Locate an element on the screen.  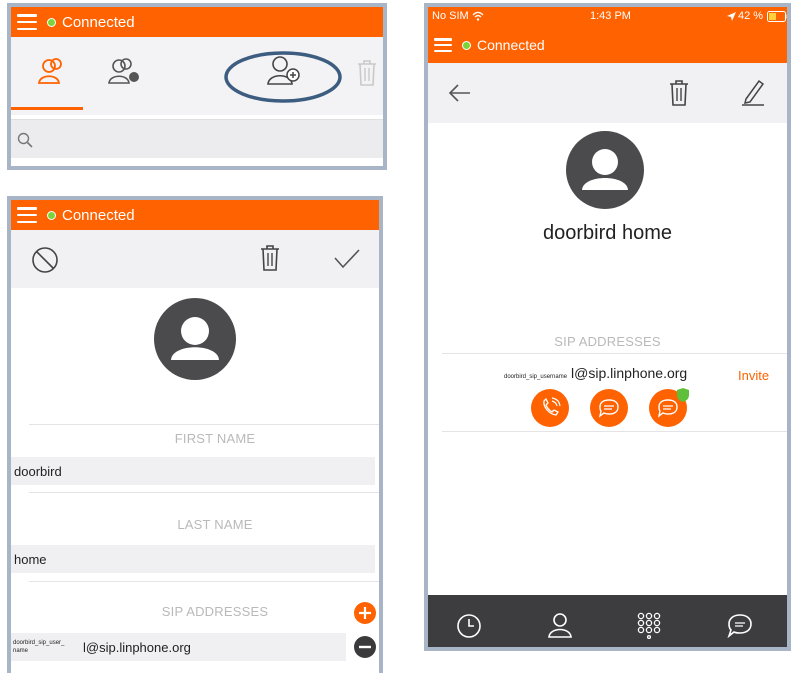
search-field is located at coordinates (197, 138).